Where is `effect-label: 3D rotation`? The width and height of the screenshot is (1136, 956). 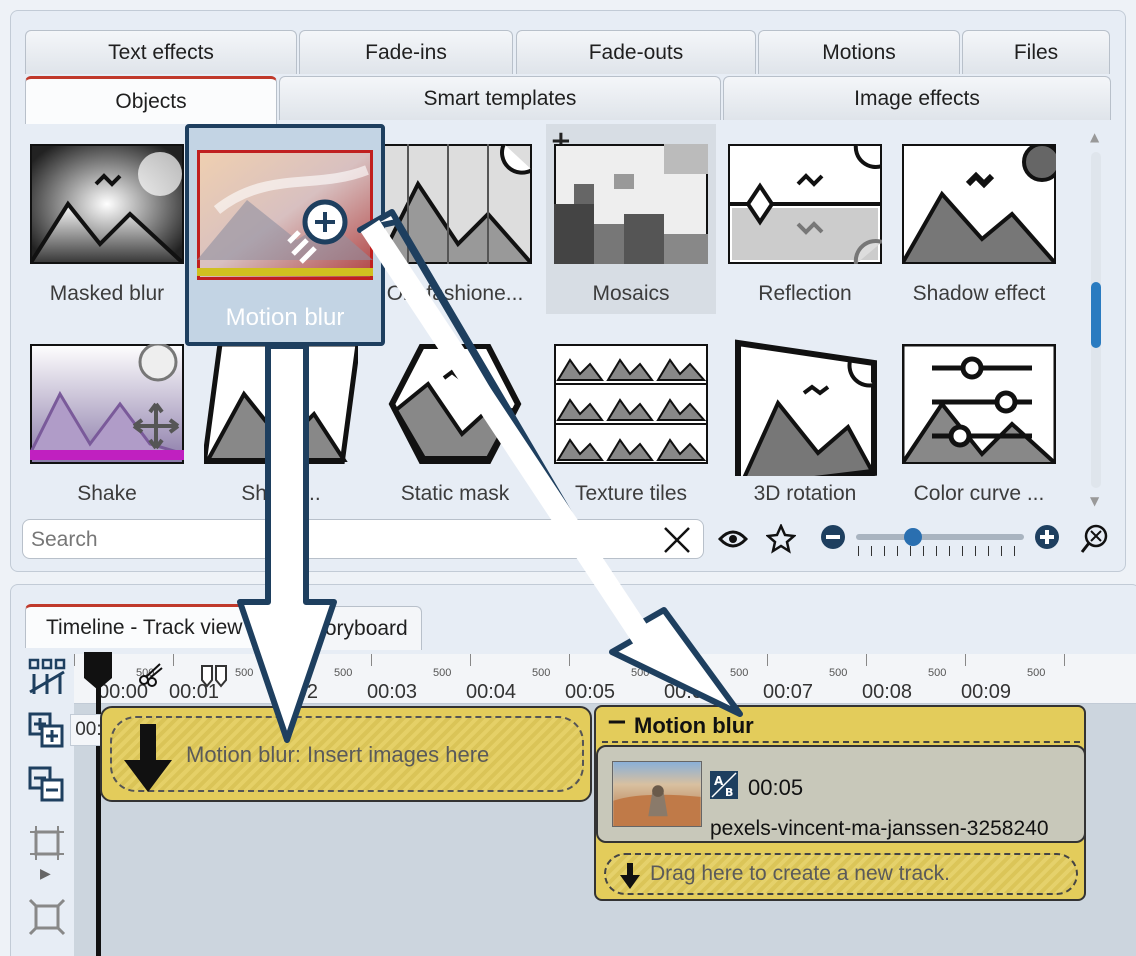 effect-label: 3D rotation is located at coordinates (805, 493).